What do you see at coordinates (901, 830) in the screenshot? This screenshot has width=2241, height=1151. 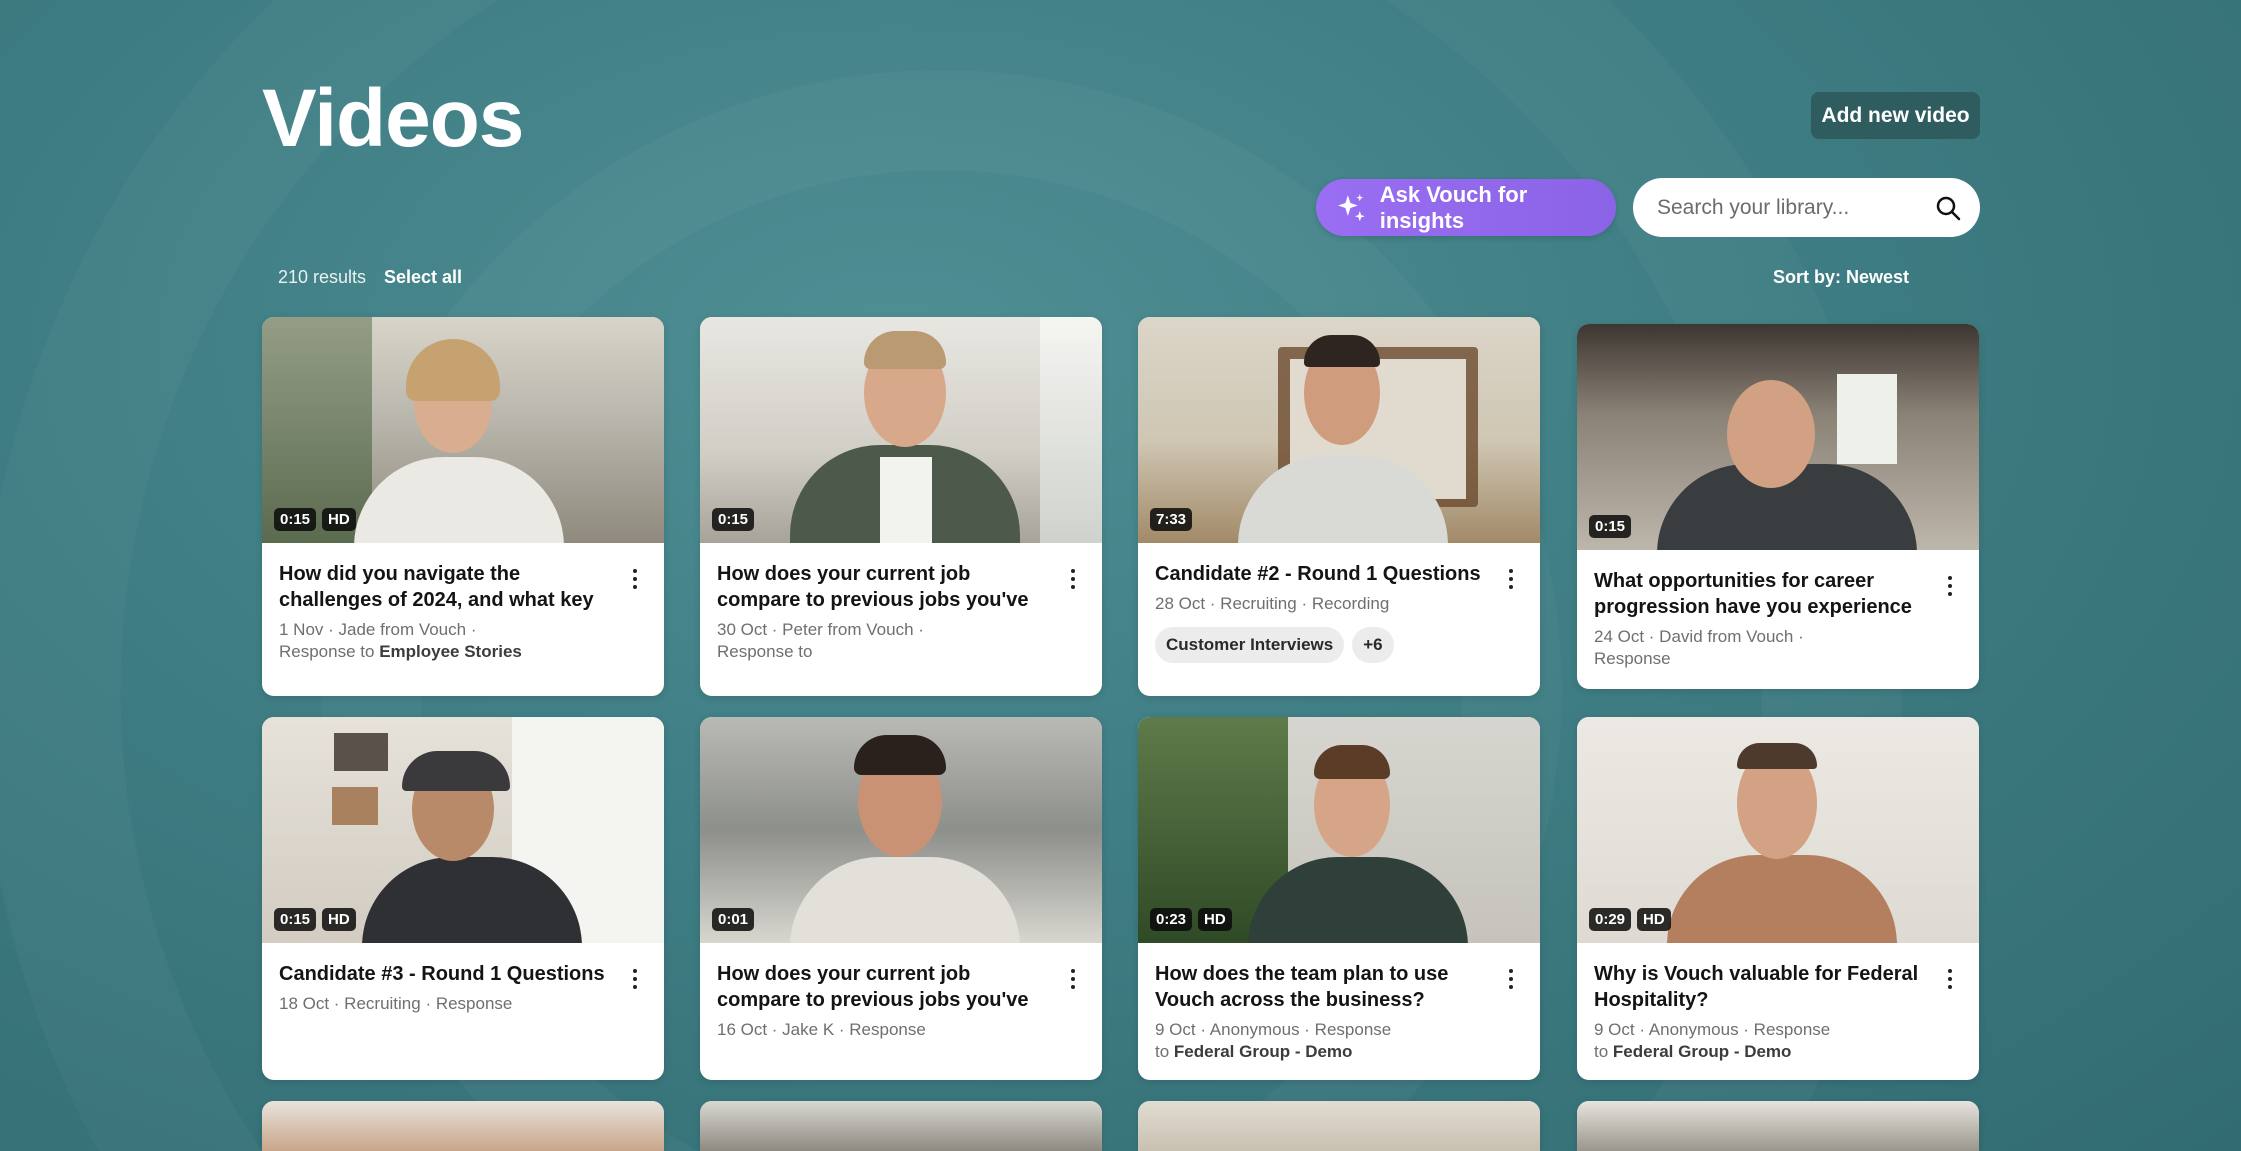 I see `video-thumbnail: 0:01` at bounding box center [901, 830].